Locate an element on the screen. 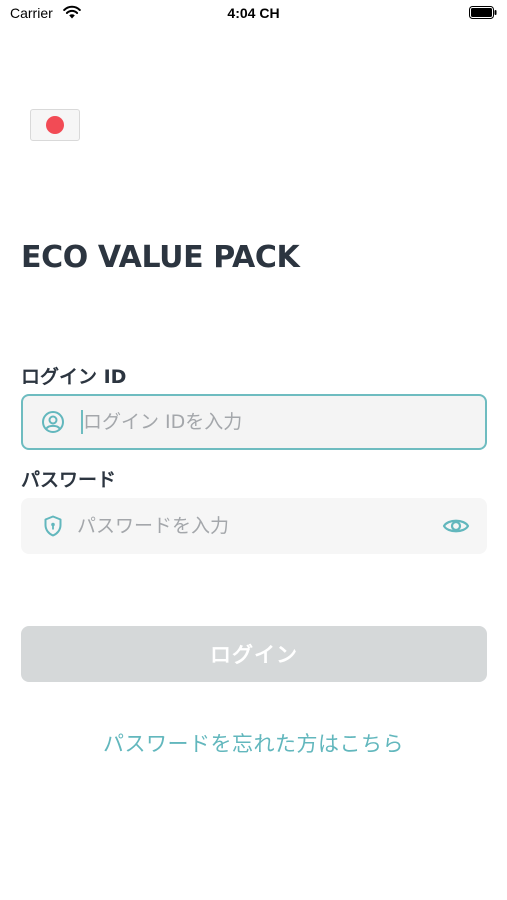  app-title: ECO VALUE PACK is located at coordinates (160, 257).